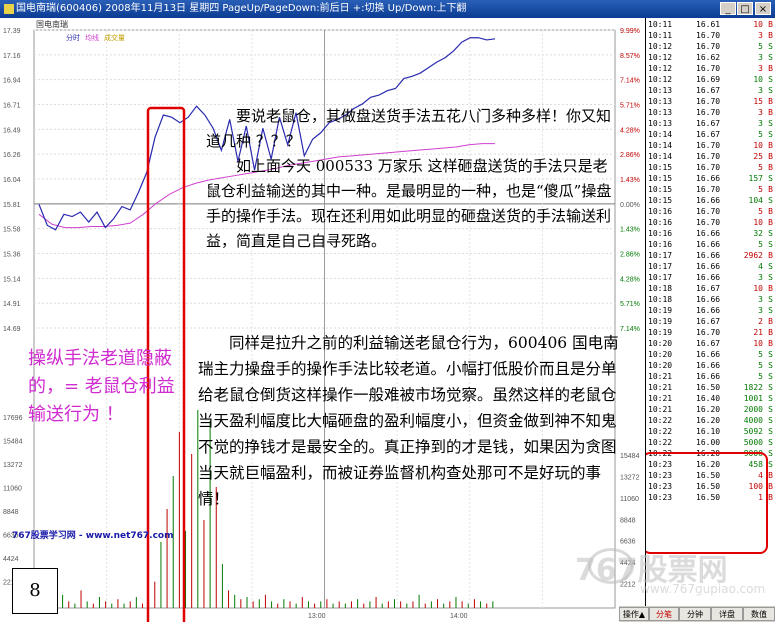  I want to click on maximize-button: □, so click(745, 8).